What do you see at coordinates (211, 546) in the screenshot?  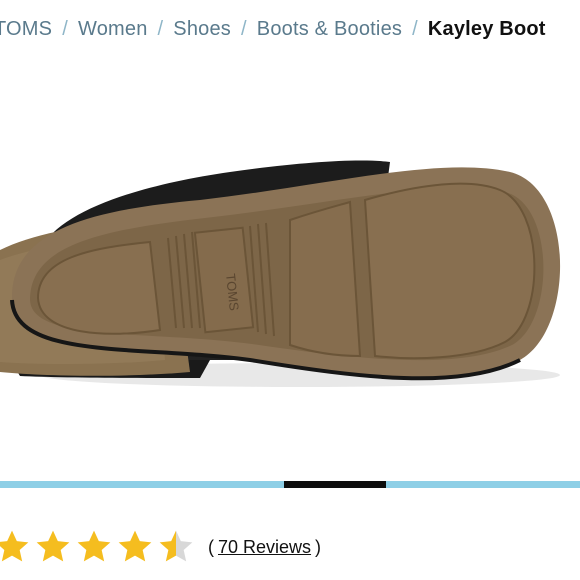 I see `reviews-open-paren: (` at bounding box center [211, 546].